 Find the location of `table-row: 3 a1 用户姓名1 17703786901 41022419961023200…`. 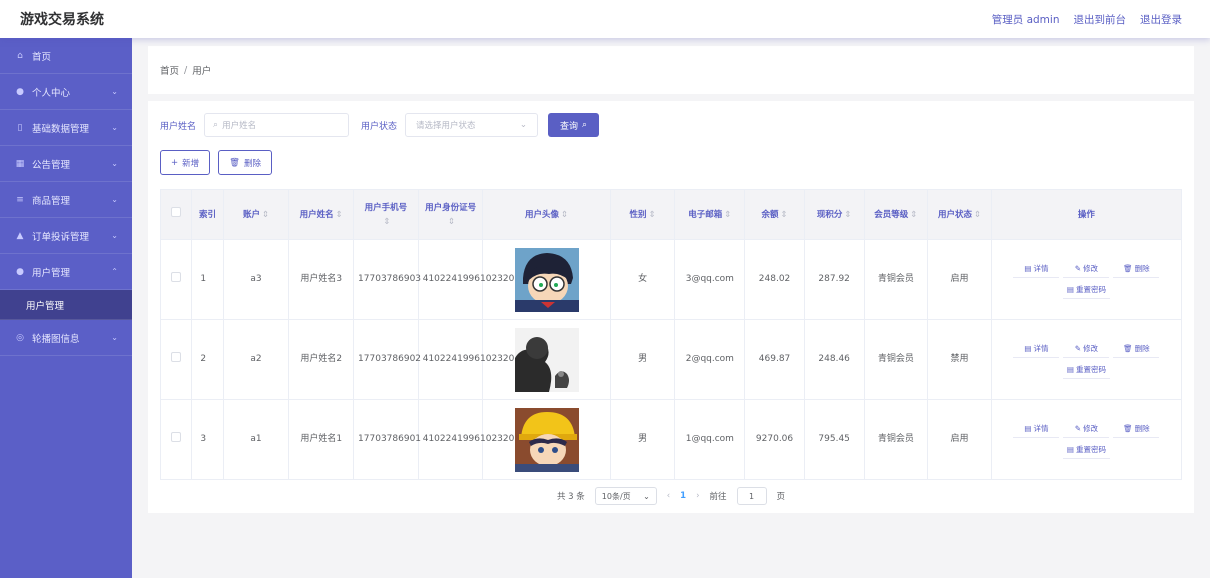

table-row: 3 a1 用户姓名1 17703786901 41022419961023200… is located at coordinates (671, 439).